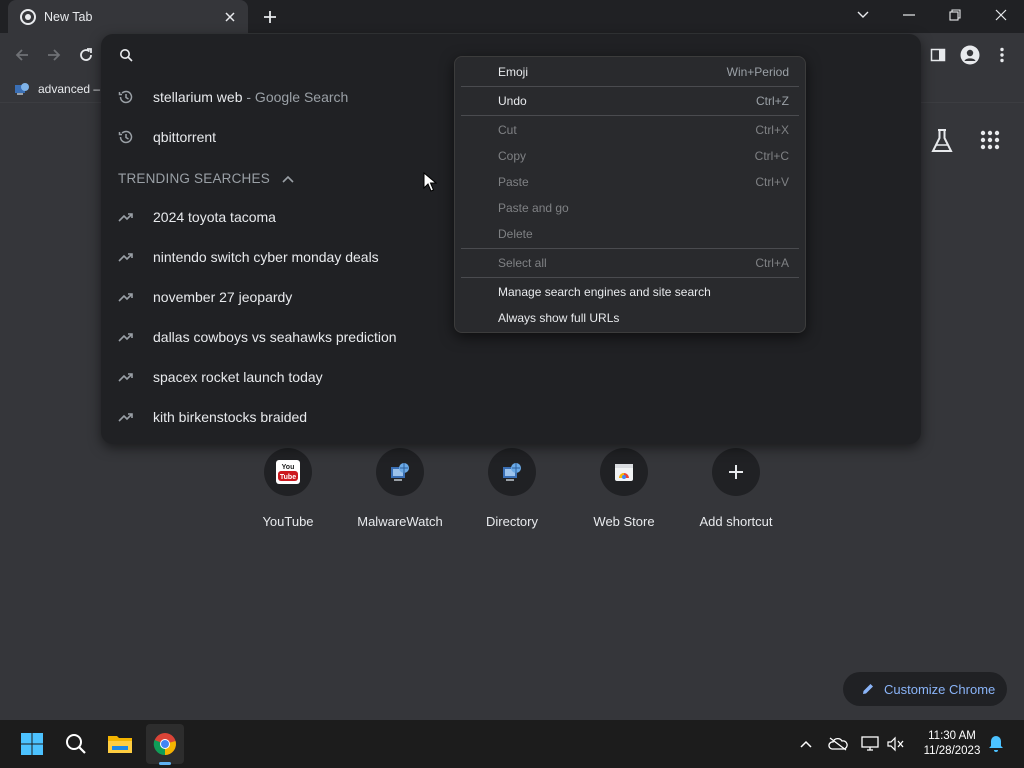 The height and width of the screenshot is (768, 1024). What do you see at coordinates (513, 72) in the screenshot?
I see `menu-item-label: Emoji` at bounding box center [513, 72].